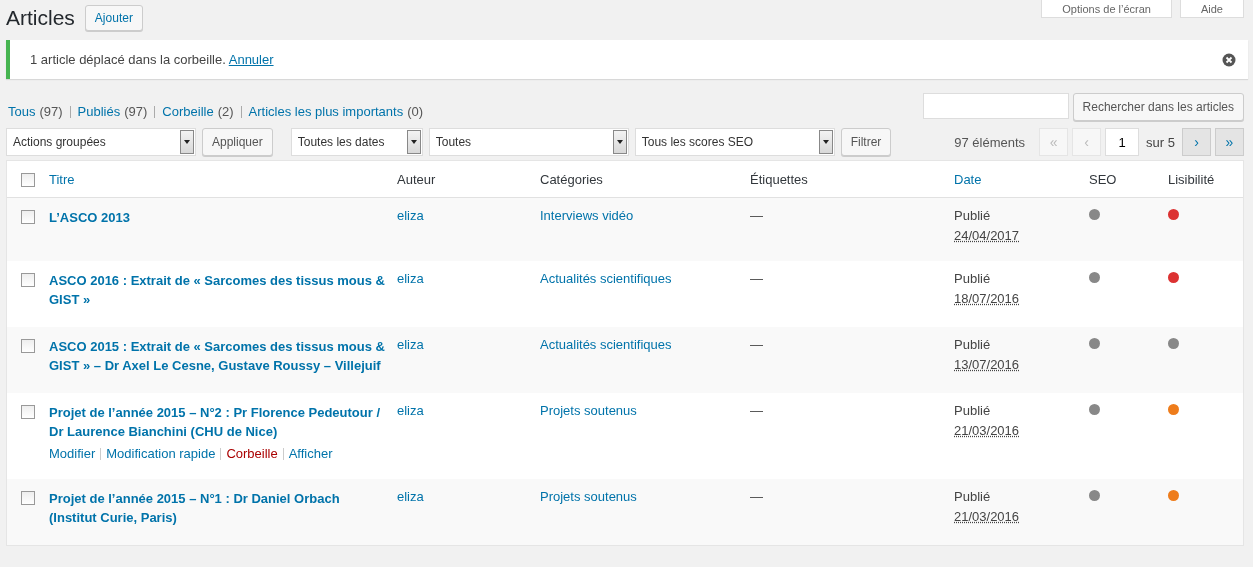 This screenshot has height=567, width=1253. Describe the element at coordinates (1122, 142) in the screenshot. I see `page-number-field: 1` at that location.